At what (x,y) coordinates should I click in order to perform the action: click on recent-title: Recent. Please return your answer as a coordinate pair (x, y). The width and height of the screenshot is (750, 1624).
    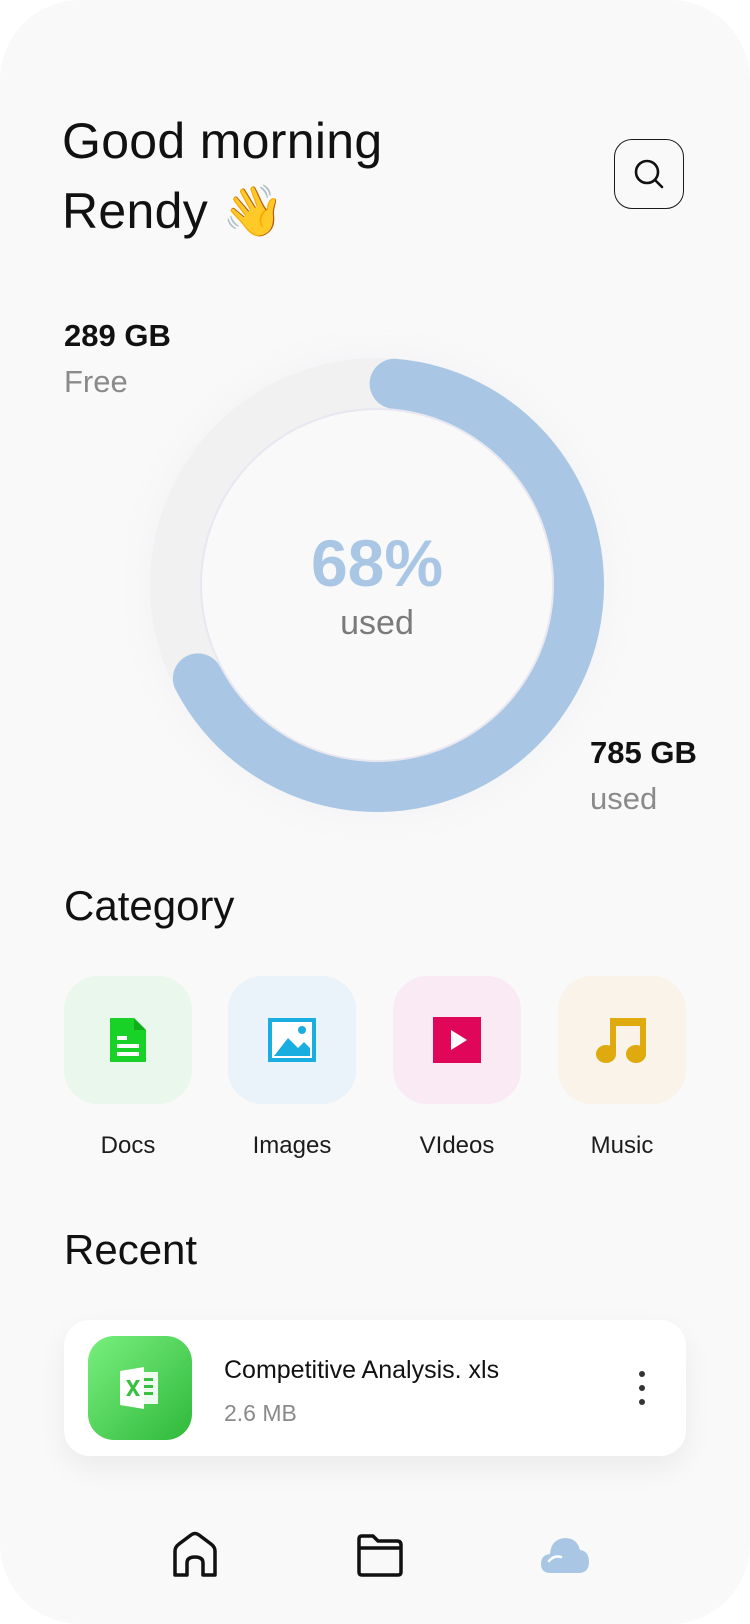
    Looking at the image, I should click on (131, 1249).